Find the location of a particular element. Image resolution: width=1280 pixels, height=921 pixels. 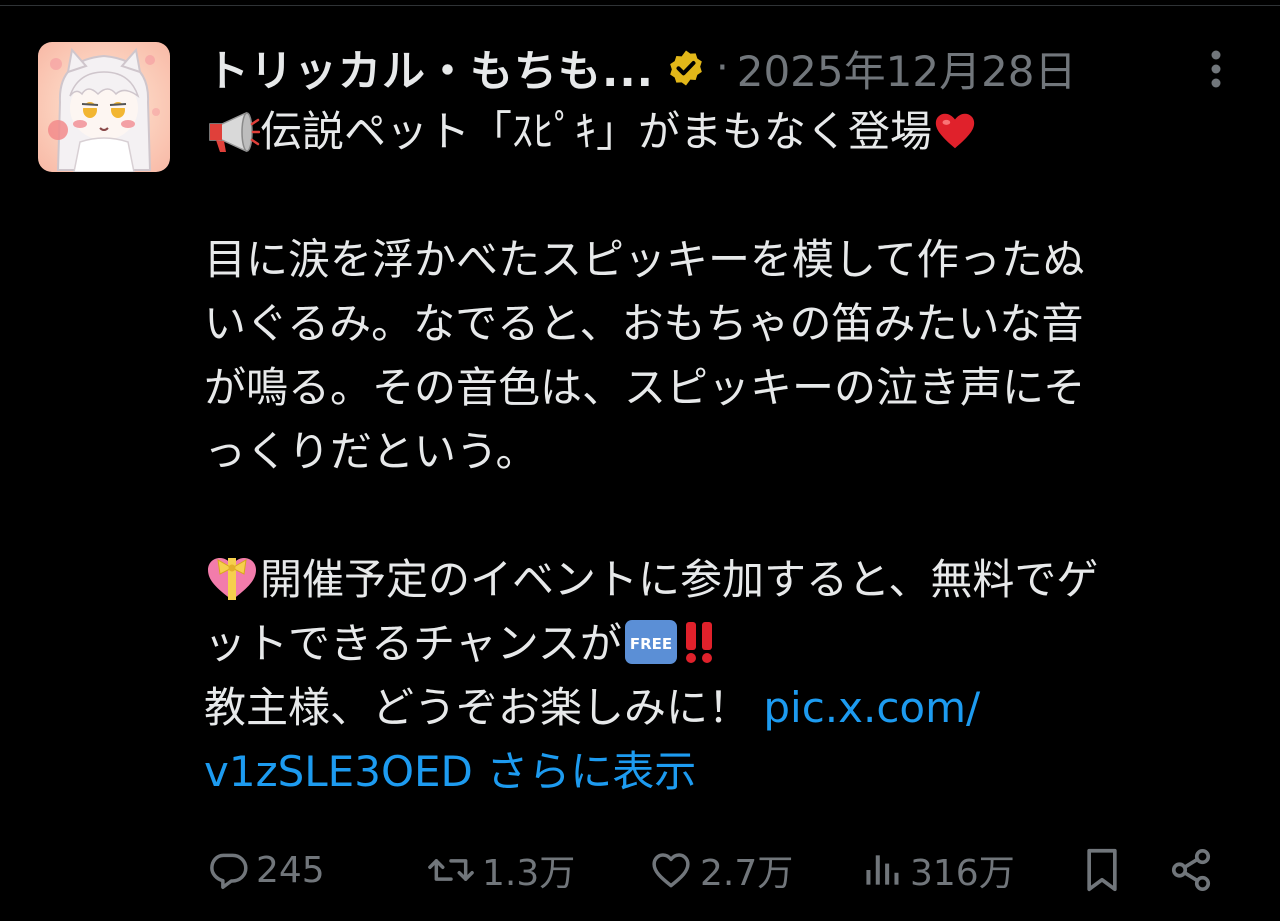

body-line-9: v1zSLE3OED さらに表示 is located at coordinates (719, 772).